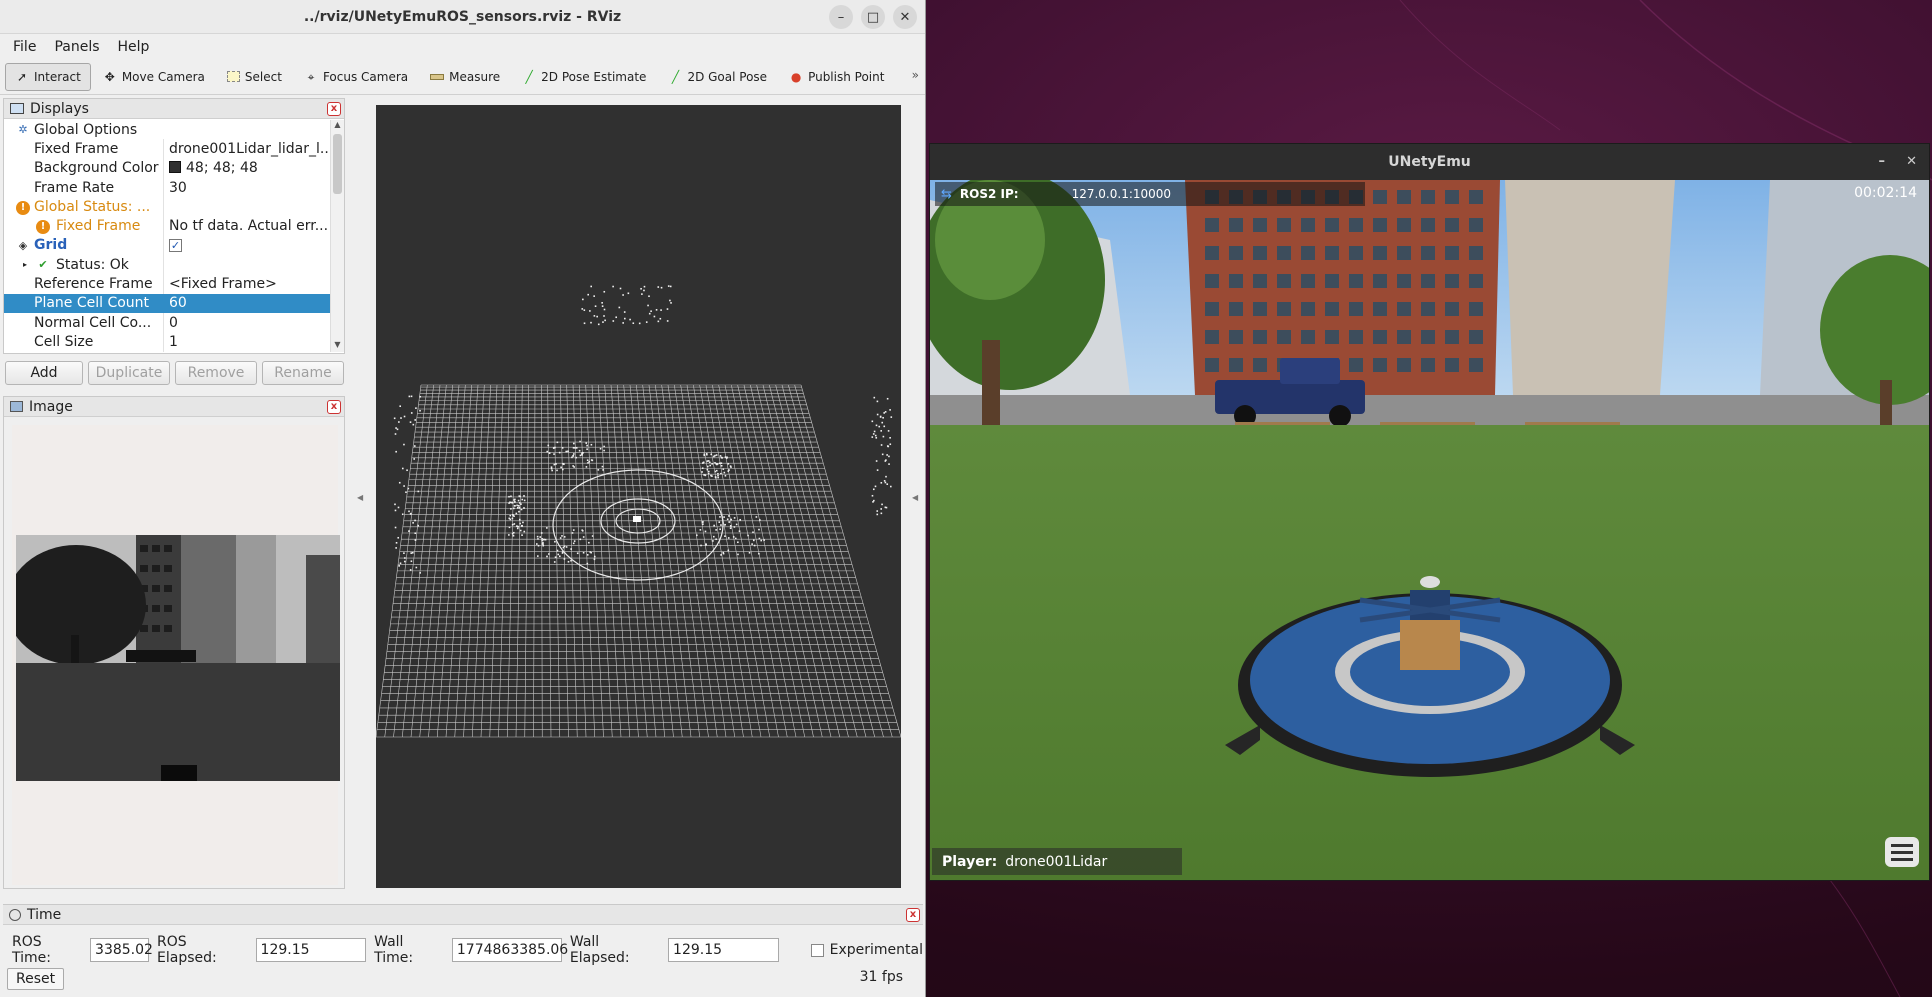 The image size is (1932, 997). I want to click on ros-time-field: 3385.02, so click(121, 950).